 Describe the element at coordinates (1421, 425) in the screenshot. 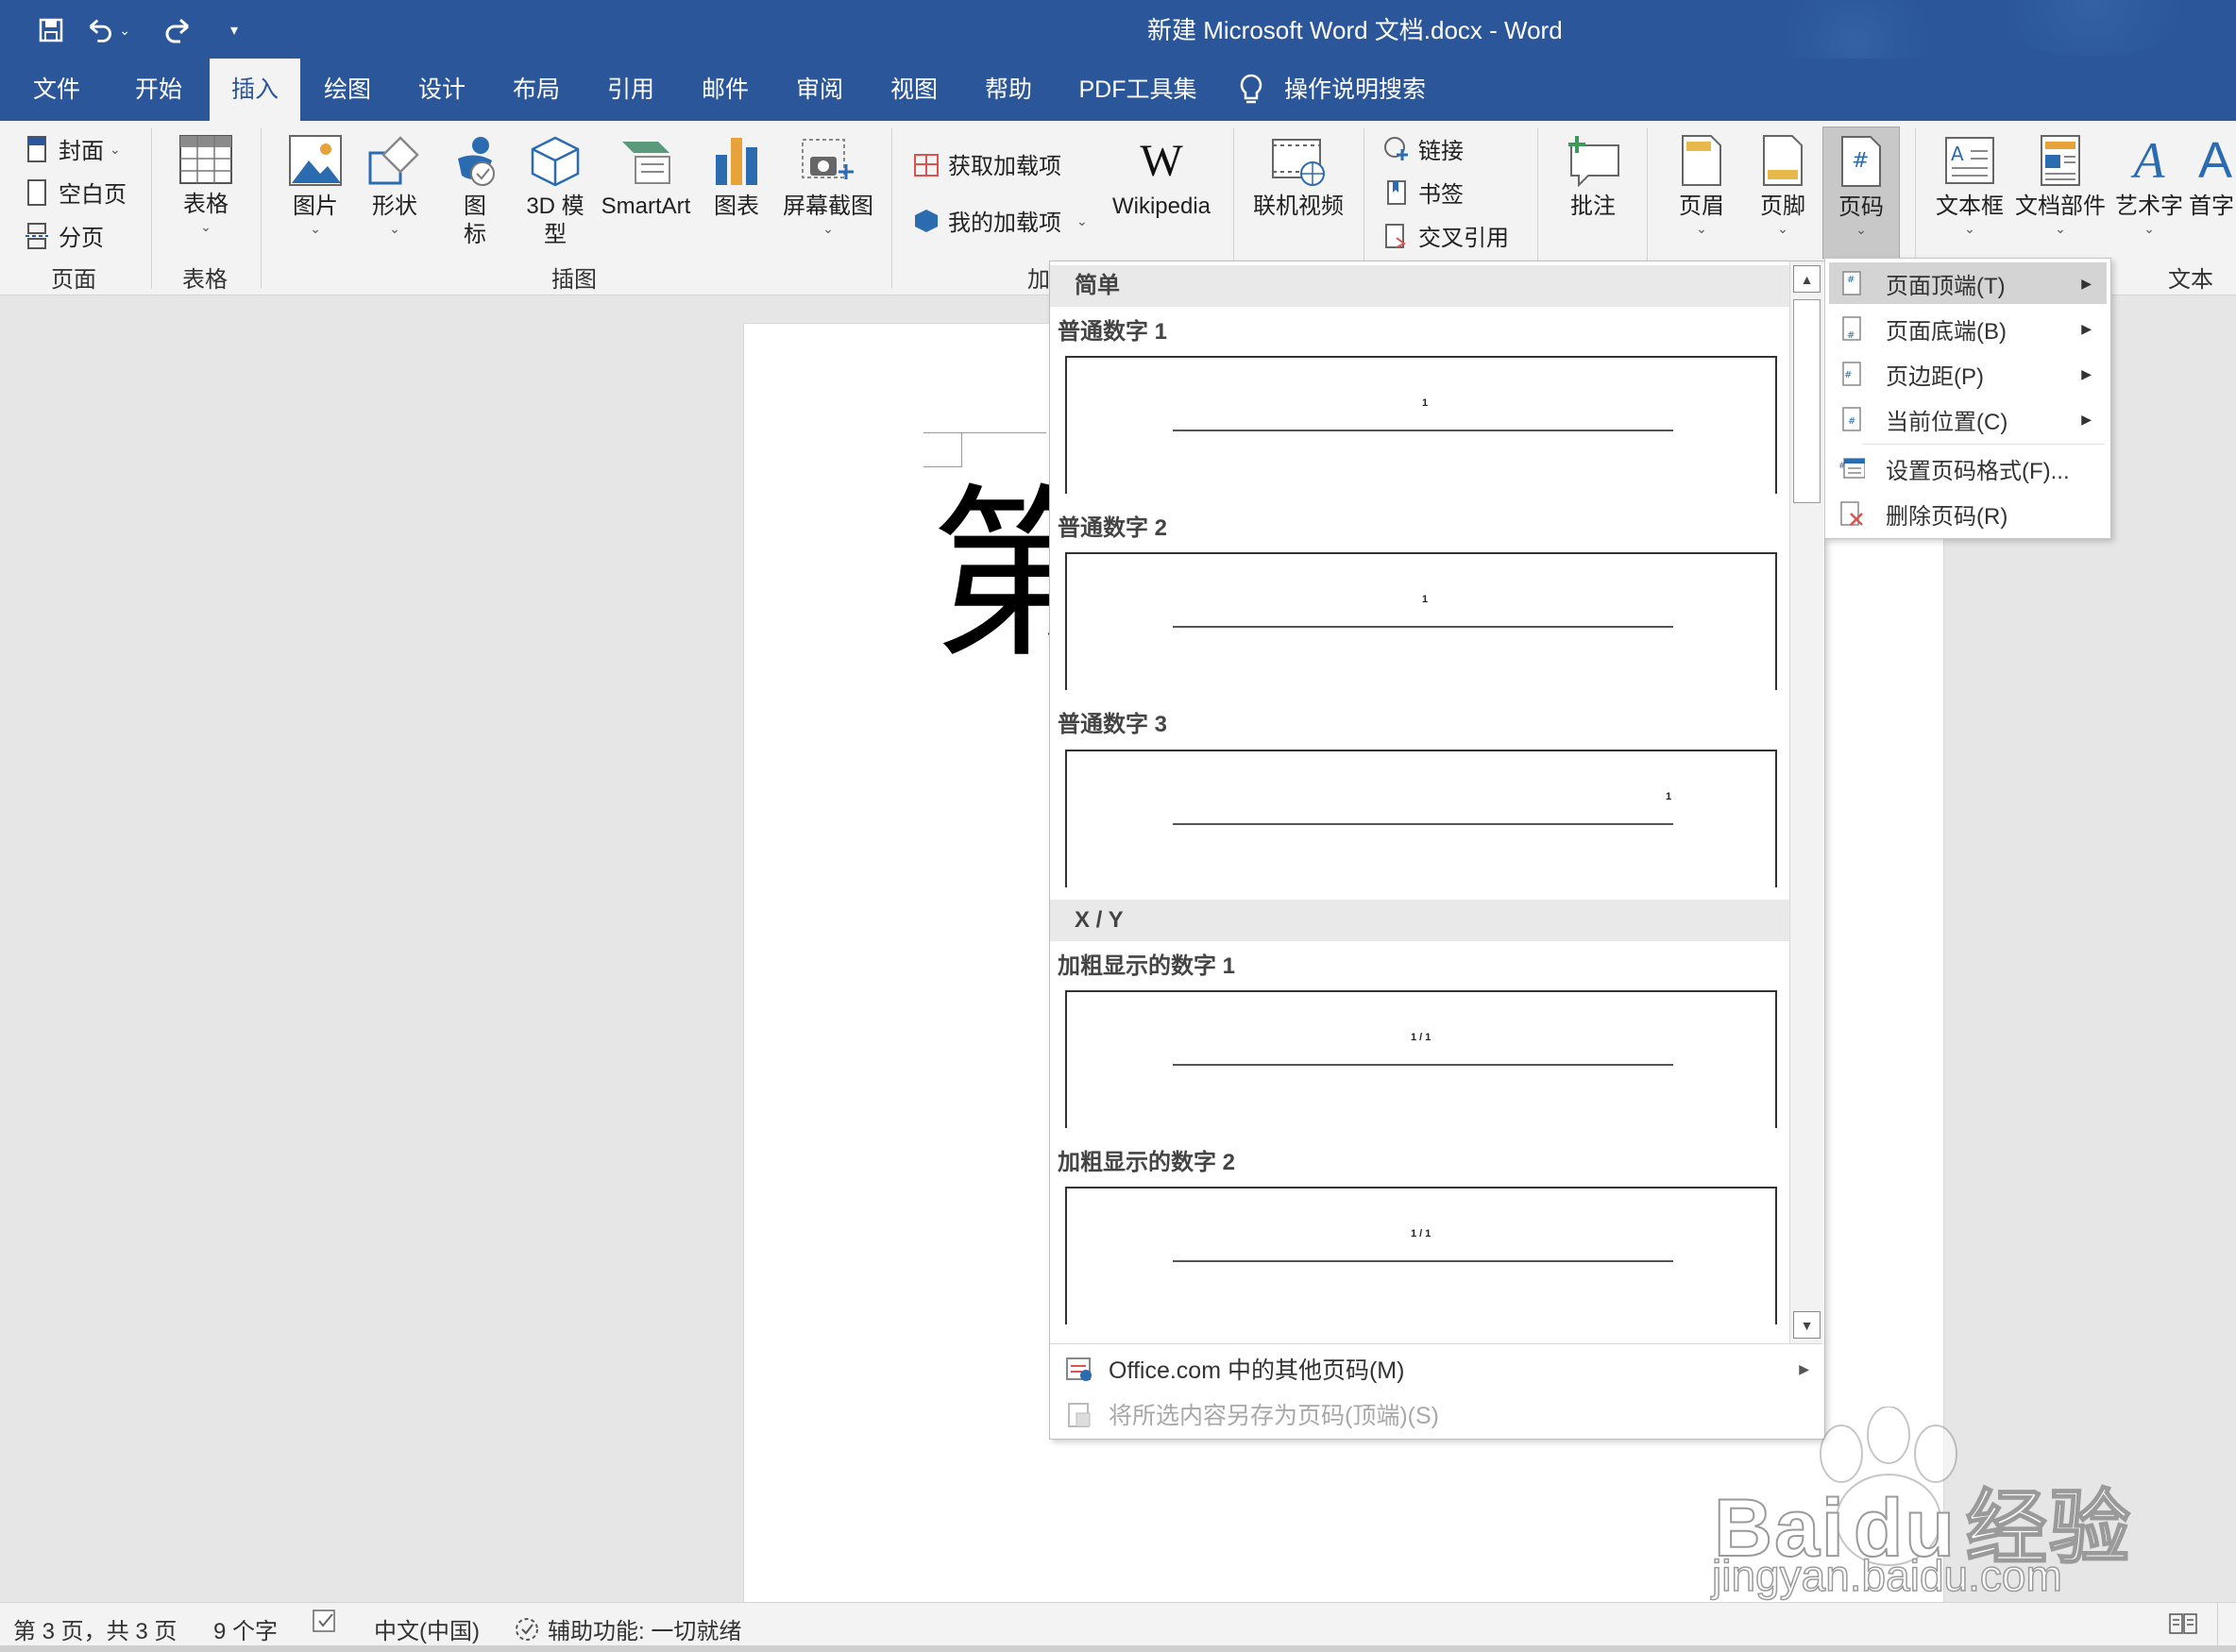

I see `gallery-item-plain-number-1: 1` at that location.